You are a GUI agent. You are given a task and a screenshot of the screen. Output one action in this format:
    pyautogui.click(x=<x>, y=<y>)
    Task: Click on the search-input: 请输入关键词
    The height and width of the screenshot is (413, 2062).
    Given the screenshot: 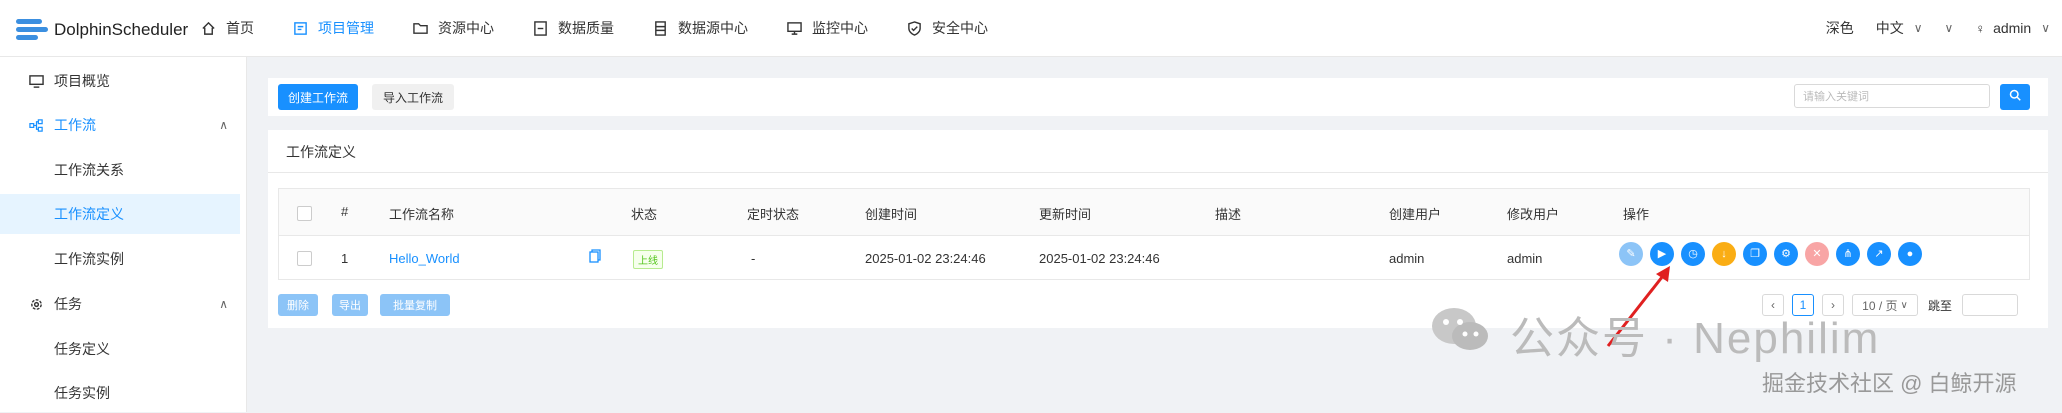 What is the action you would take?
    pyautogui.click(x=1892, y=96)
    